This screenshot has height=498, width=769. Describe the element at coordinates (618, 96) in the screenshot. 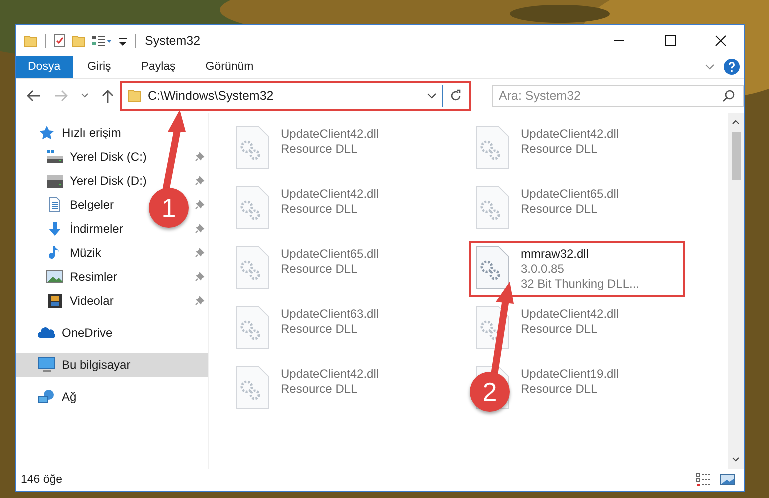

I see `search-field: Ara: System32` at that location.